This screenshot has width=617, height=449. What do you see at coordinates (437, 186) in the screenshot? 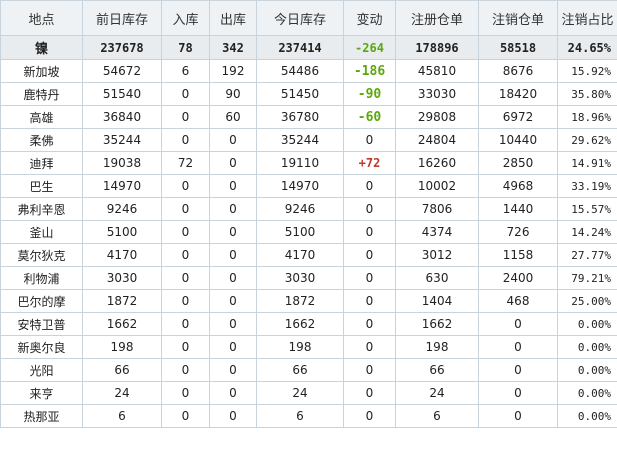
I see `cell-registered-warrants: 10002` at bounding box center [437, 186].